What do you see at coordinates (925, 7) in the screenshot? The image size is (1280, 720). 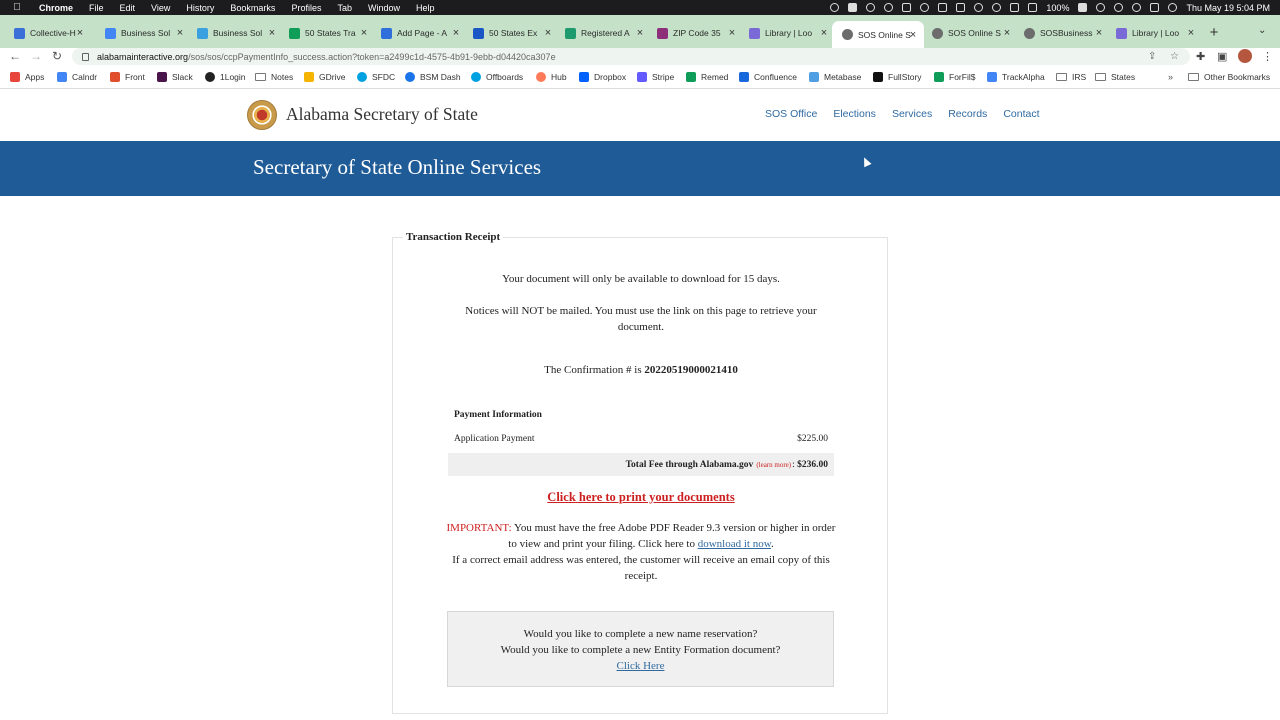 I see `record-icon` at bounding box center [925, 7].